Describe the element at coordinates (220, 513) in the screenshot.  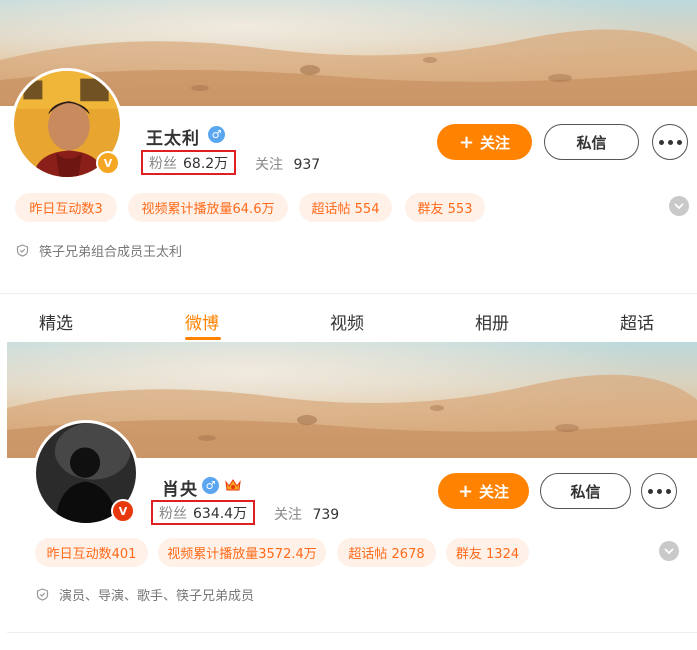
I see `fans-value: 634.4万` at that location.